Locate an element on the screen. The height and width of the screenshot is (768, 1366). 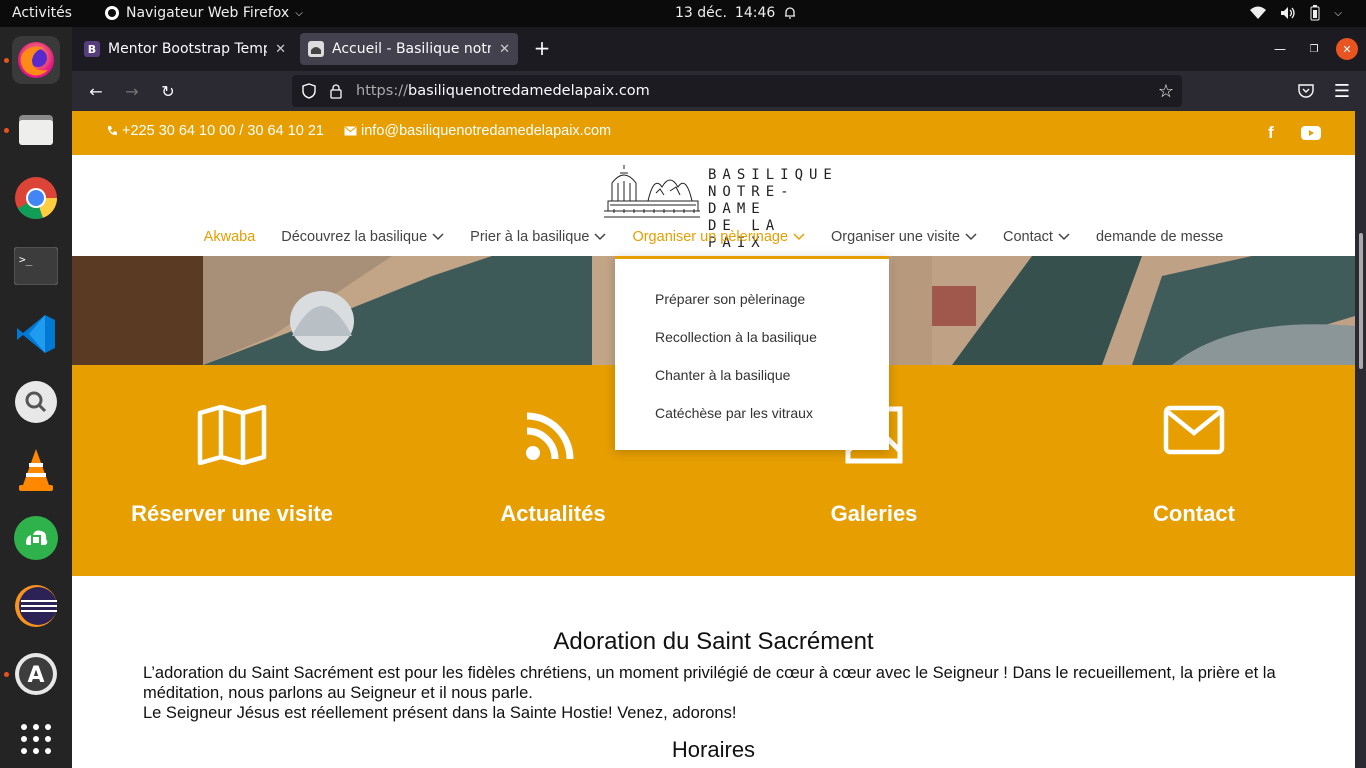
show-apps-button is located at coordinates (36, 739).